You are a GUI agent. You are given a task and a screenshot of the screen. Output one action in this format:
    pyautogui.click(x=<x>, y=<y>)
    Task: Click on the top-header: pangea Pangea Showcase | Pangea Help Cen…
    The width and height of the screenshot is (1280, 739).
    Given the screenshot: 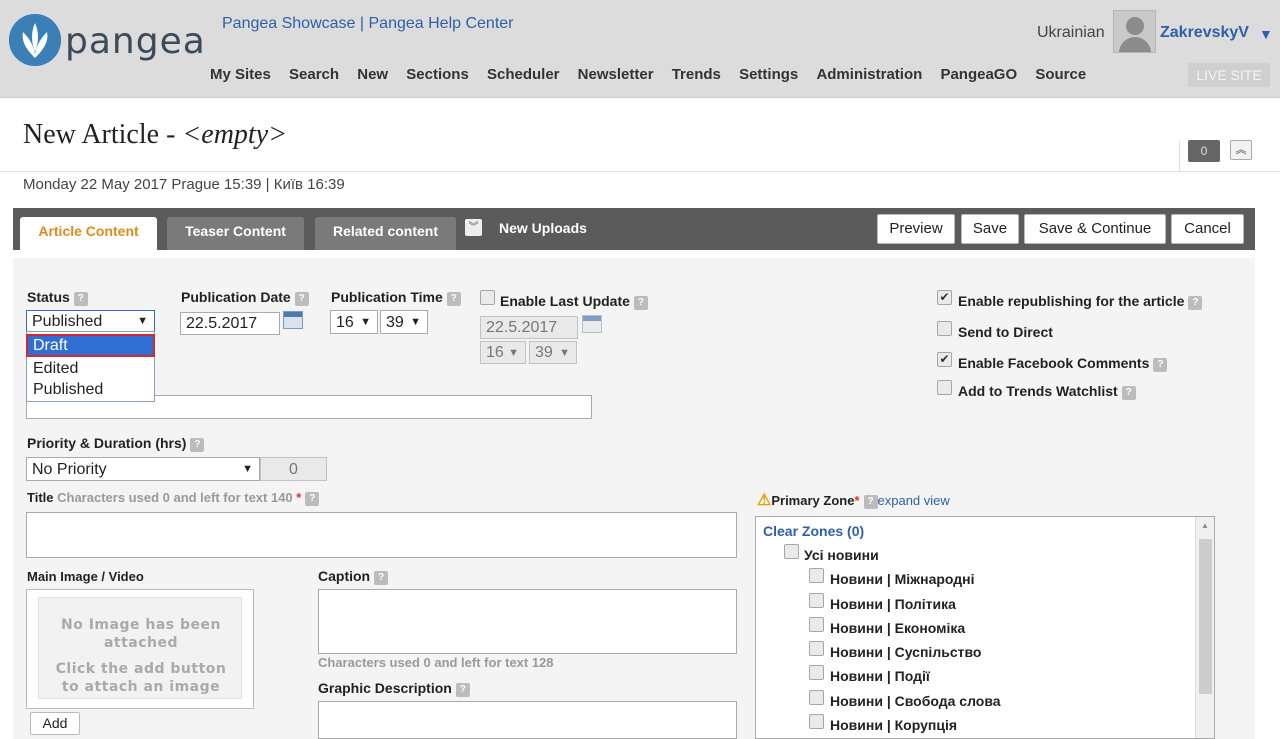 What is the action you would take?
    pyautogui.click(x=640, y=49)
    